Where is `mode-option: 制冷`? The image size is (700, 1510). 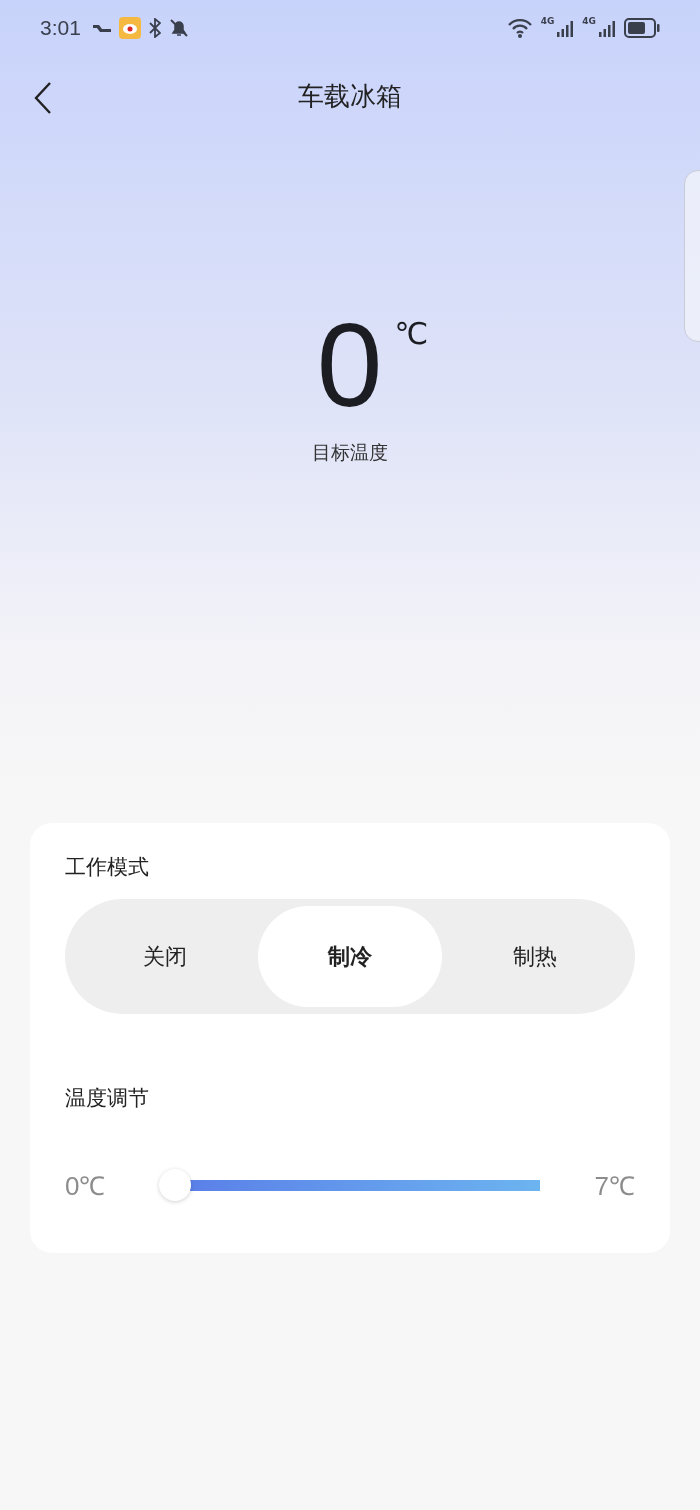
mode-option: 制冷 is located at coordinates (350, 956).